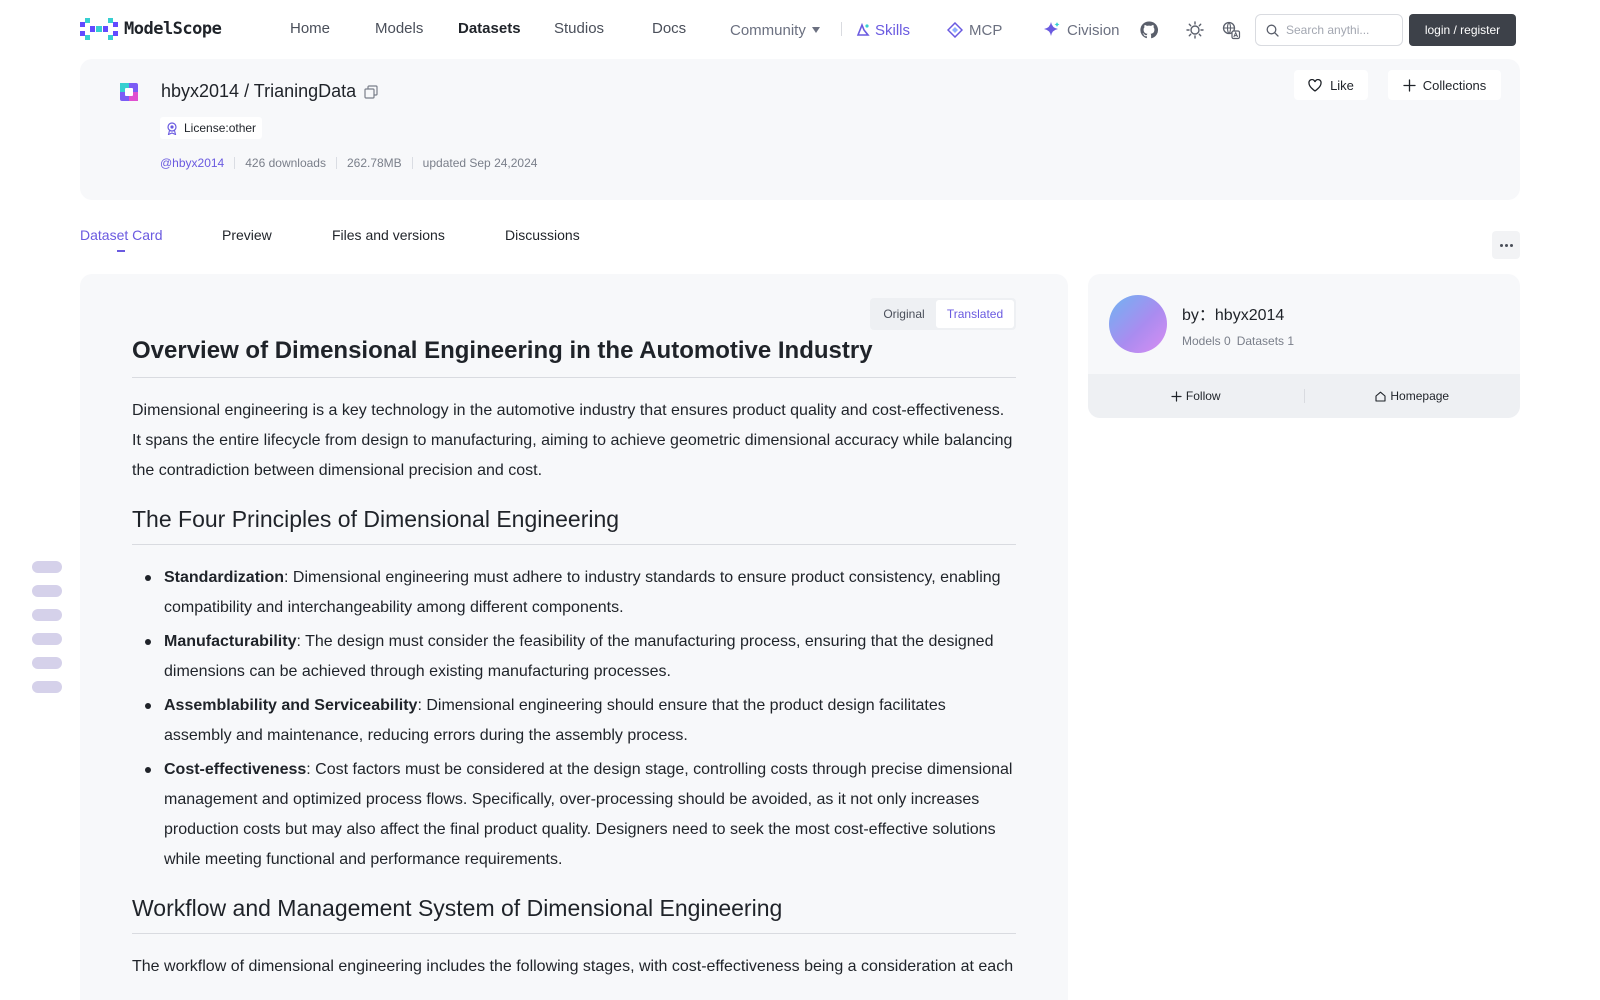 The width and height of the screenshot is (1600, 1000). What do you see at coordinates (310, 30) in the screenshot?
I see `nav-home: Home` at bounding box center [310, 30].